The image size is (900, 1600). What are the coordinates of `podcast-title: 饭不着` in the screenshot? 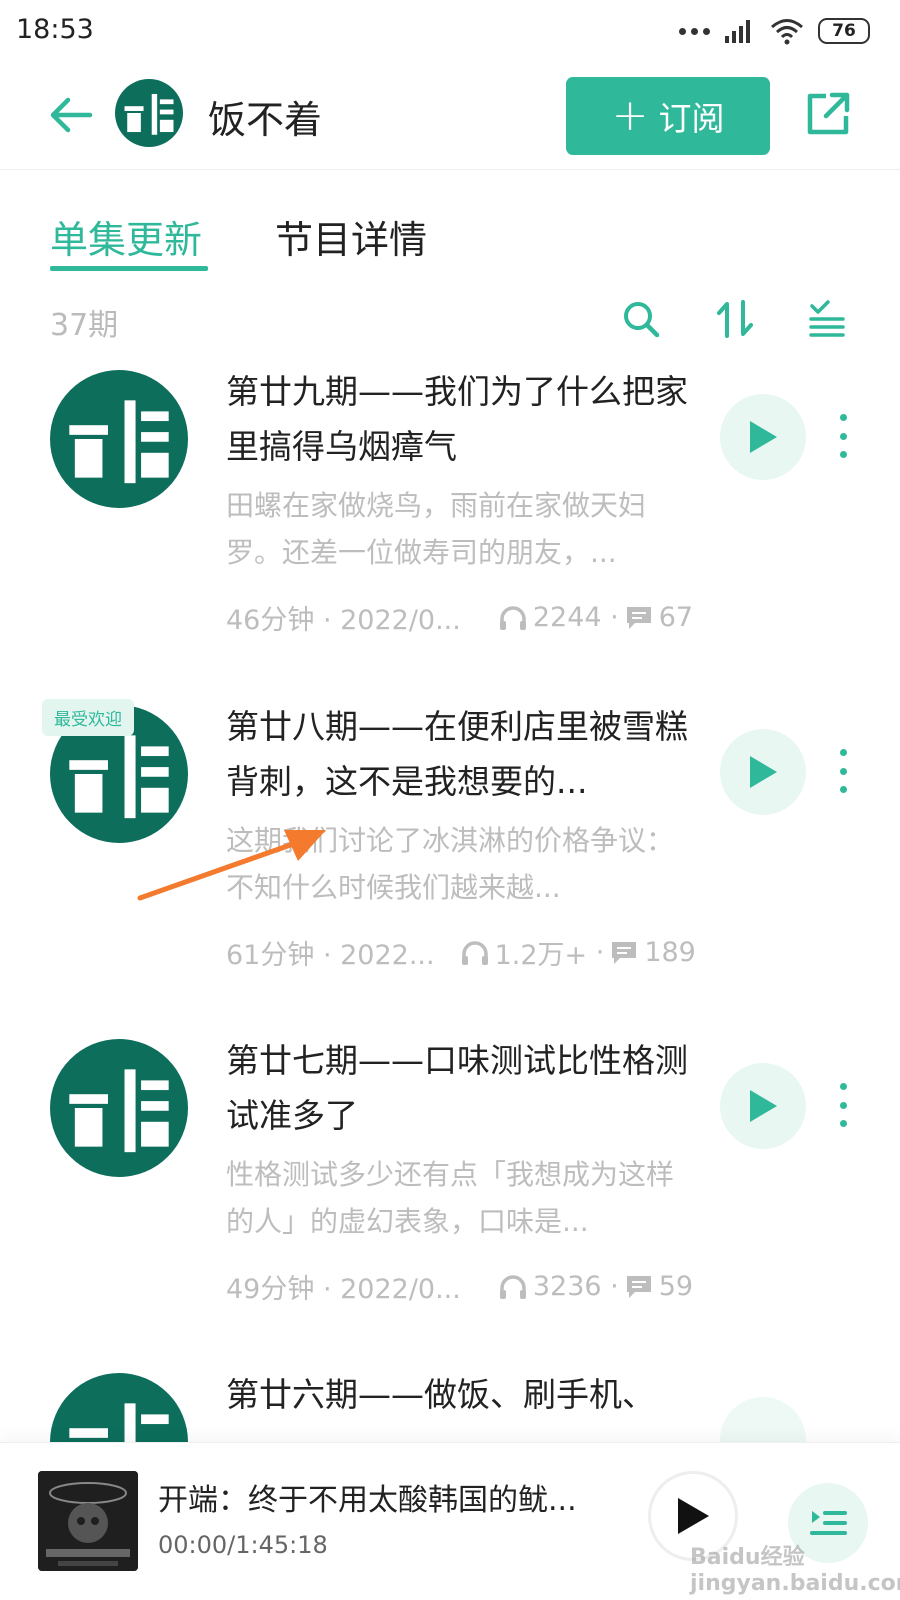 It's located at (265, 120).